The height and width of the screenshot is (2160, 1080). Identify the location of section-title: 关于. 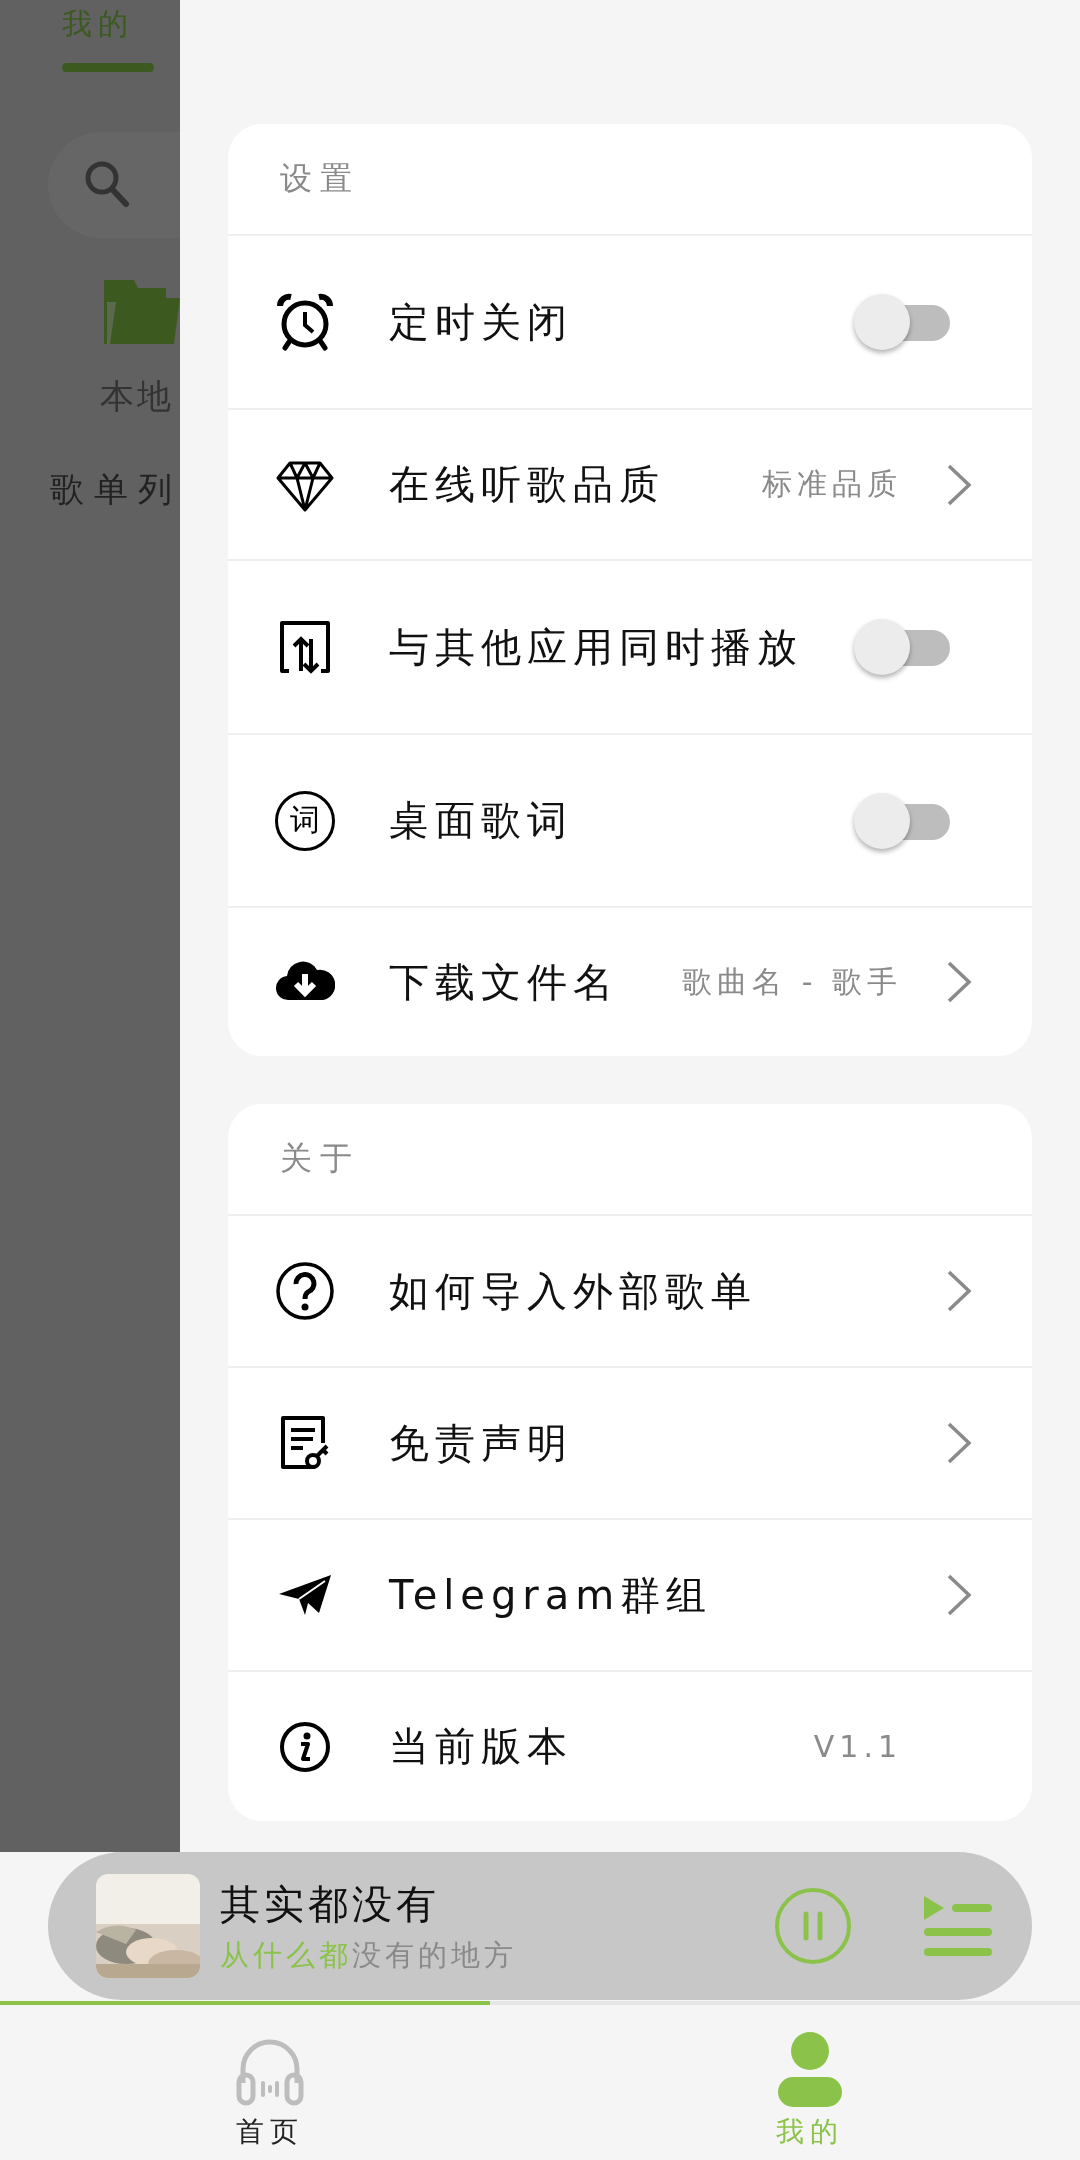
(320, 1158).